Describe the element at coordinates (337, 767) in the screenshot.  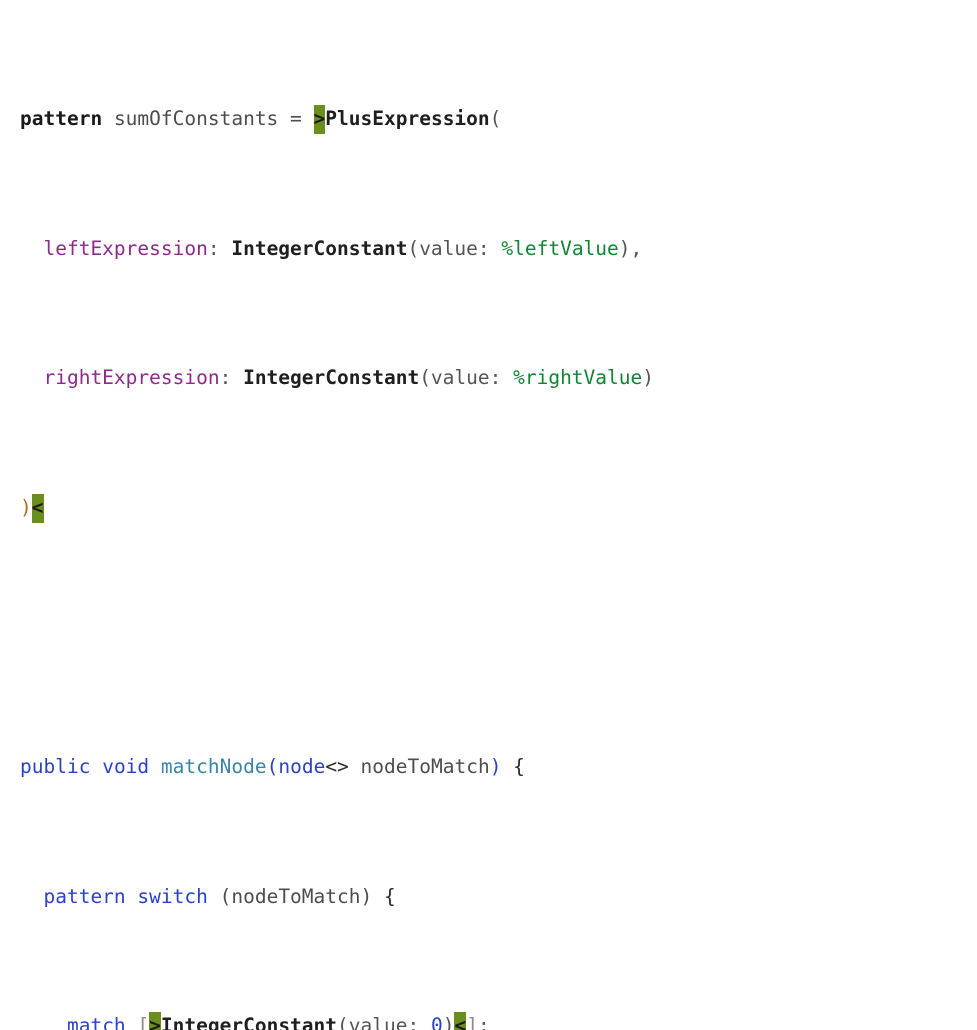
I see `generics-diamond: <>` at that location.